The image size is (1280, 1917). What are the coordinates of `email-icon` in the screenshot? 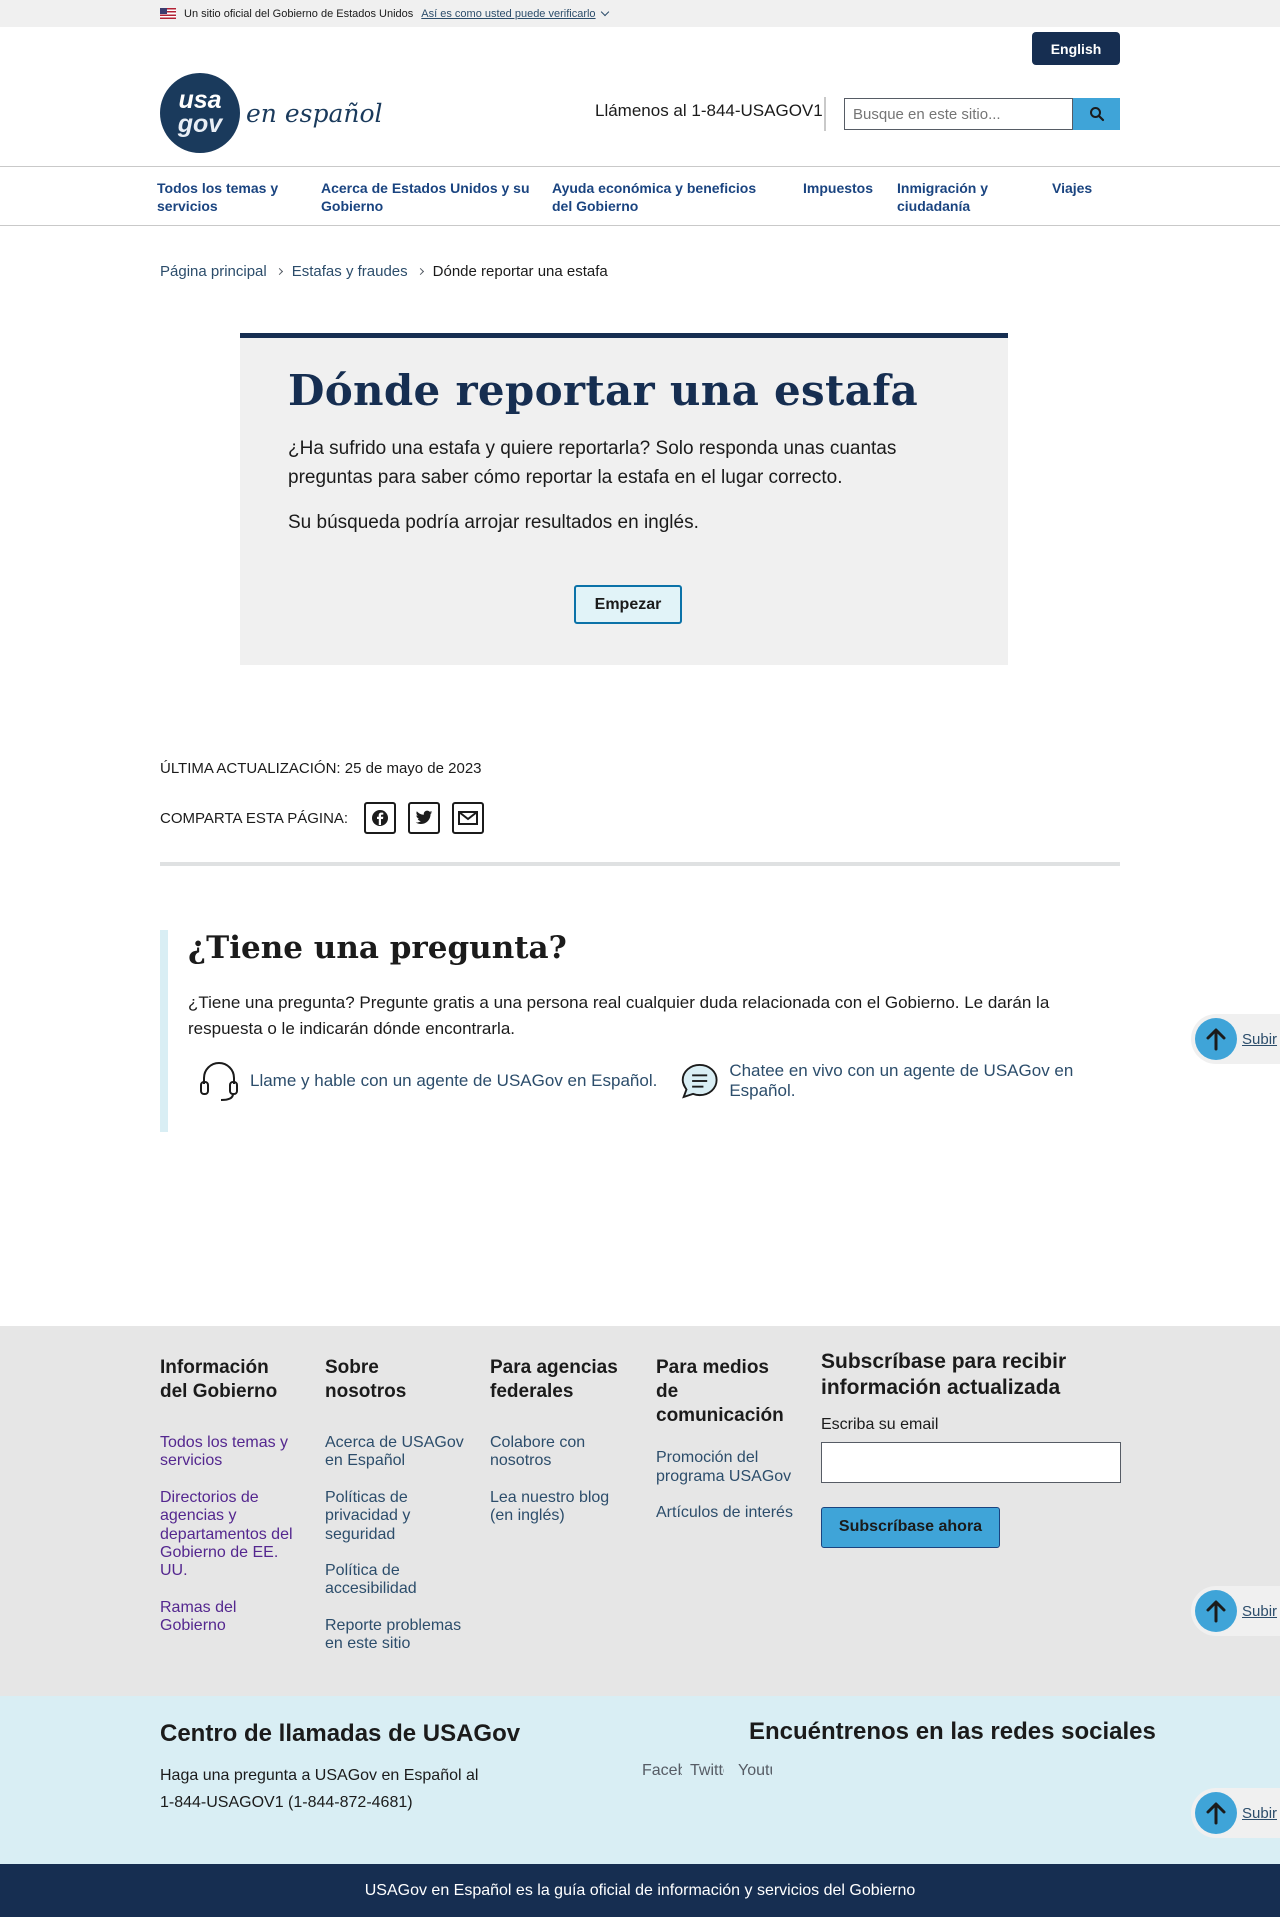 It's located at (468, 818).